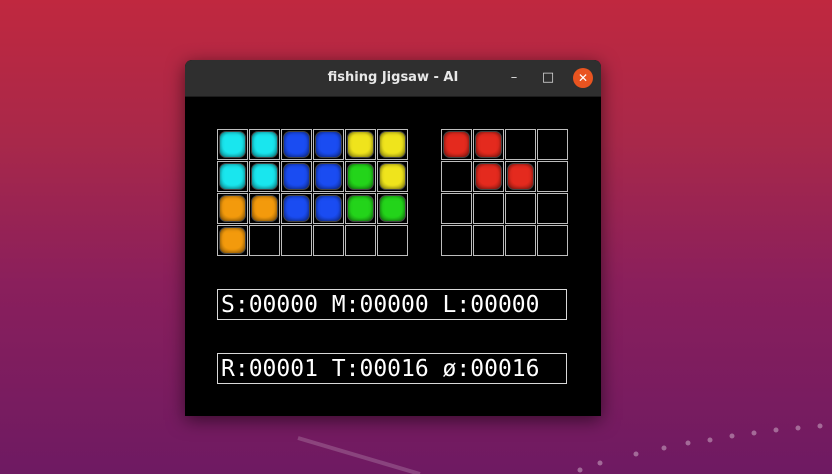 The height and width of the screenshot is (474, 832). I want to click on maximize-button: □, so click(548, 78).